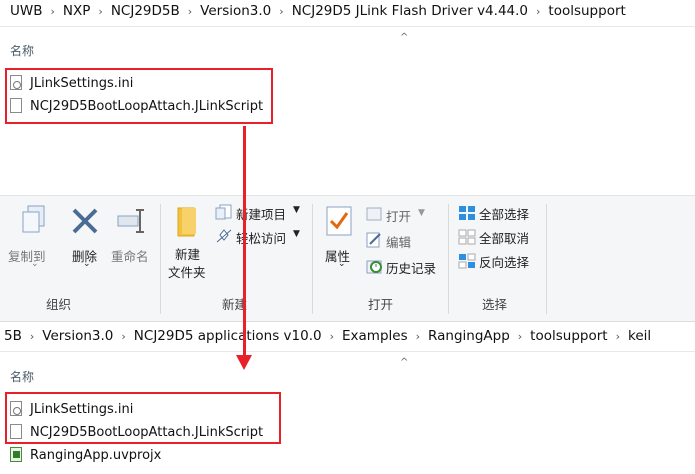 The image size is (695, 474). What do you see at coordinates (495, 304) in the screenshot?
I see `group-label-select: 选择` at bounding box center [495, 304].